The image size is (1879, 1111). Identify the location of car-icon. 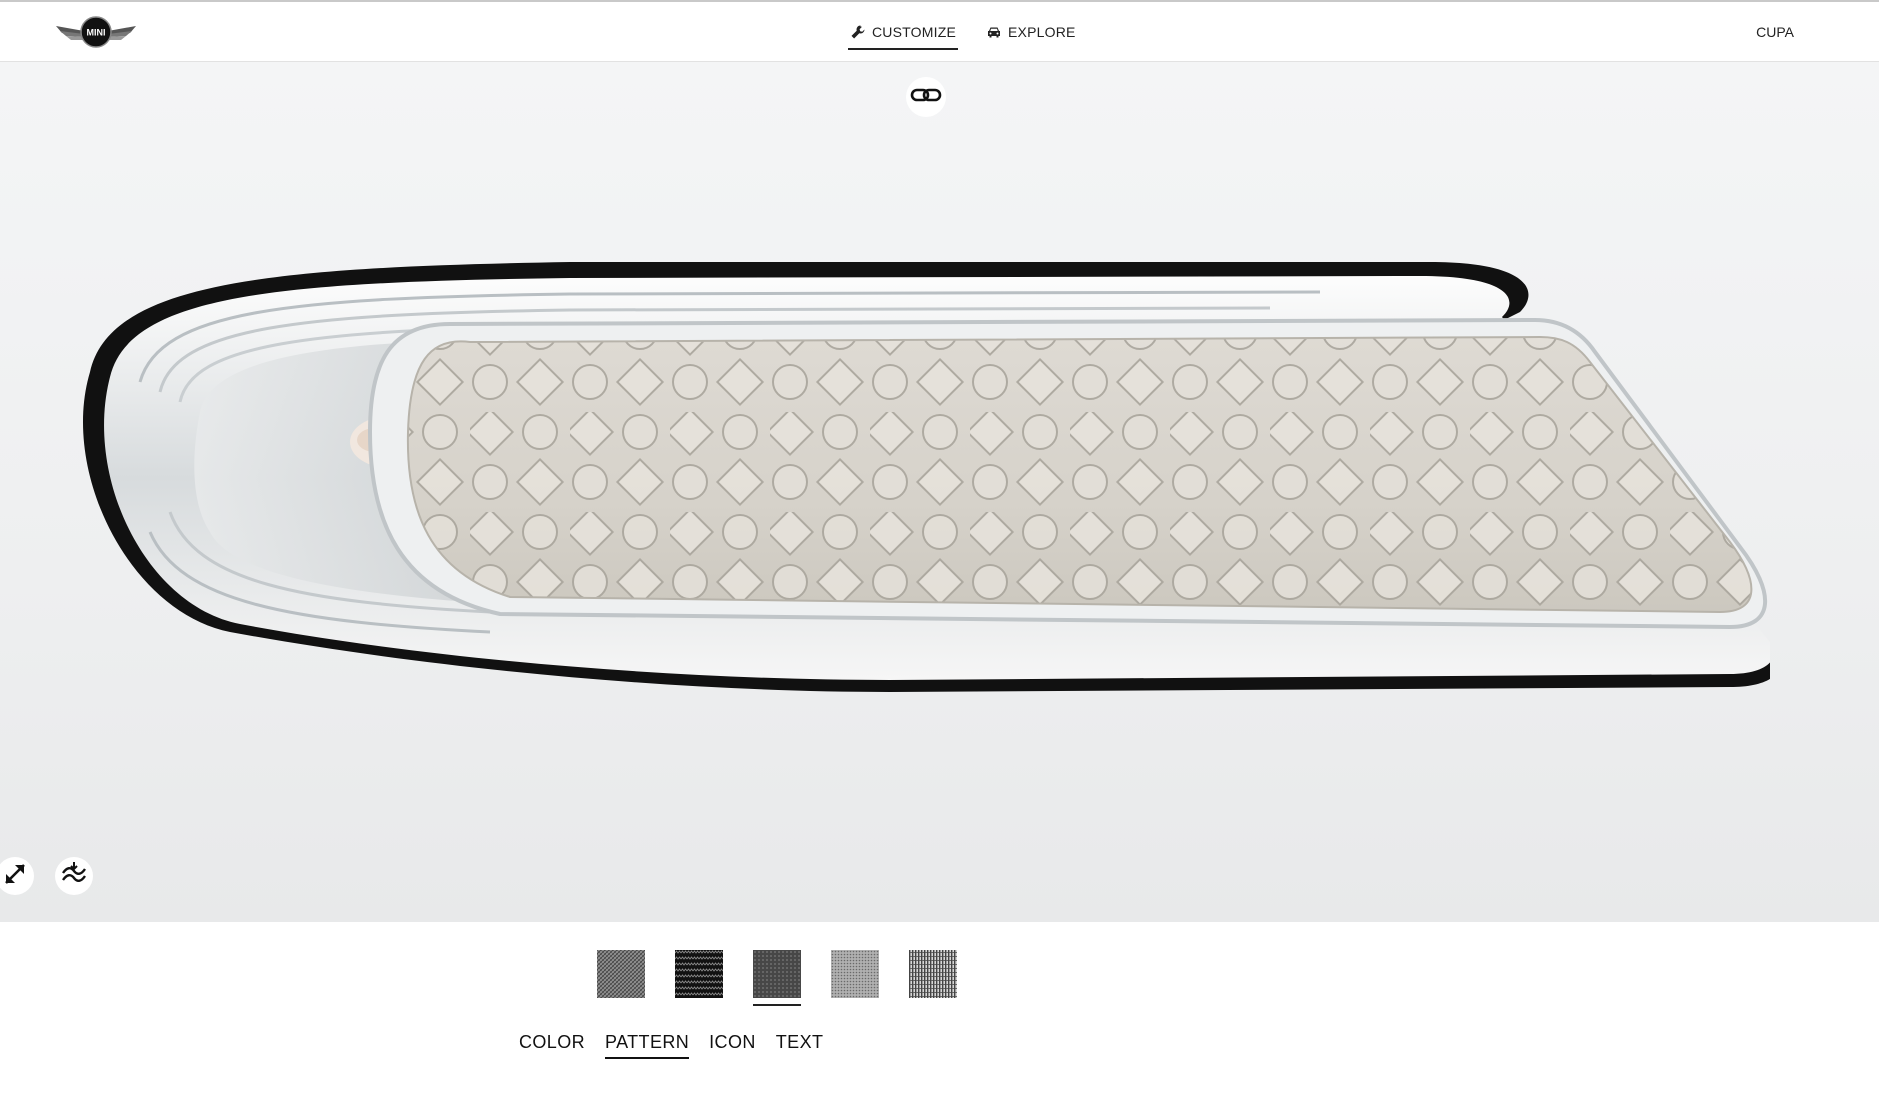
(994, 32).